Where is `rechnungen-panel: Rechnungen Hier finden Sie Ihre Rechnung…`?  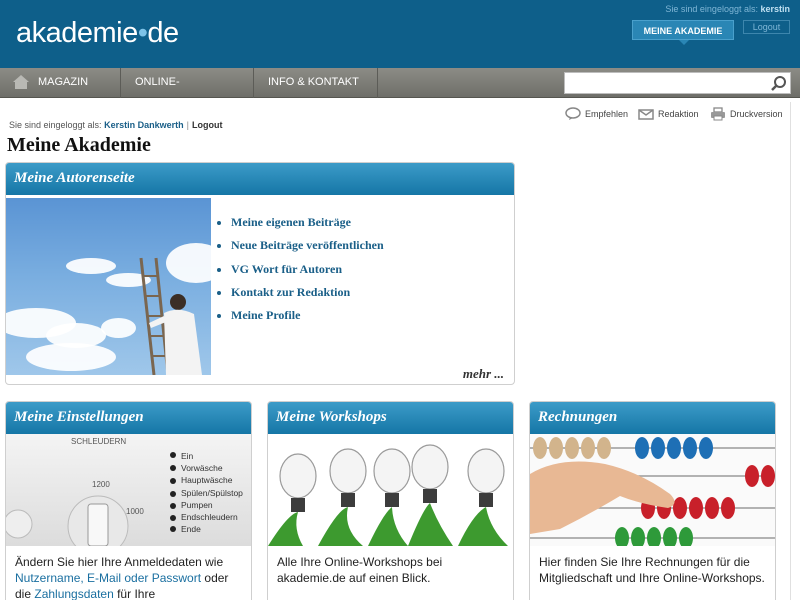
rechnungen-panel: Rechnungen Hier finden Sie Ihre Rechnung… is located at coordinates (652, 500).